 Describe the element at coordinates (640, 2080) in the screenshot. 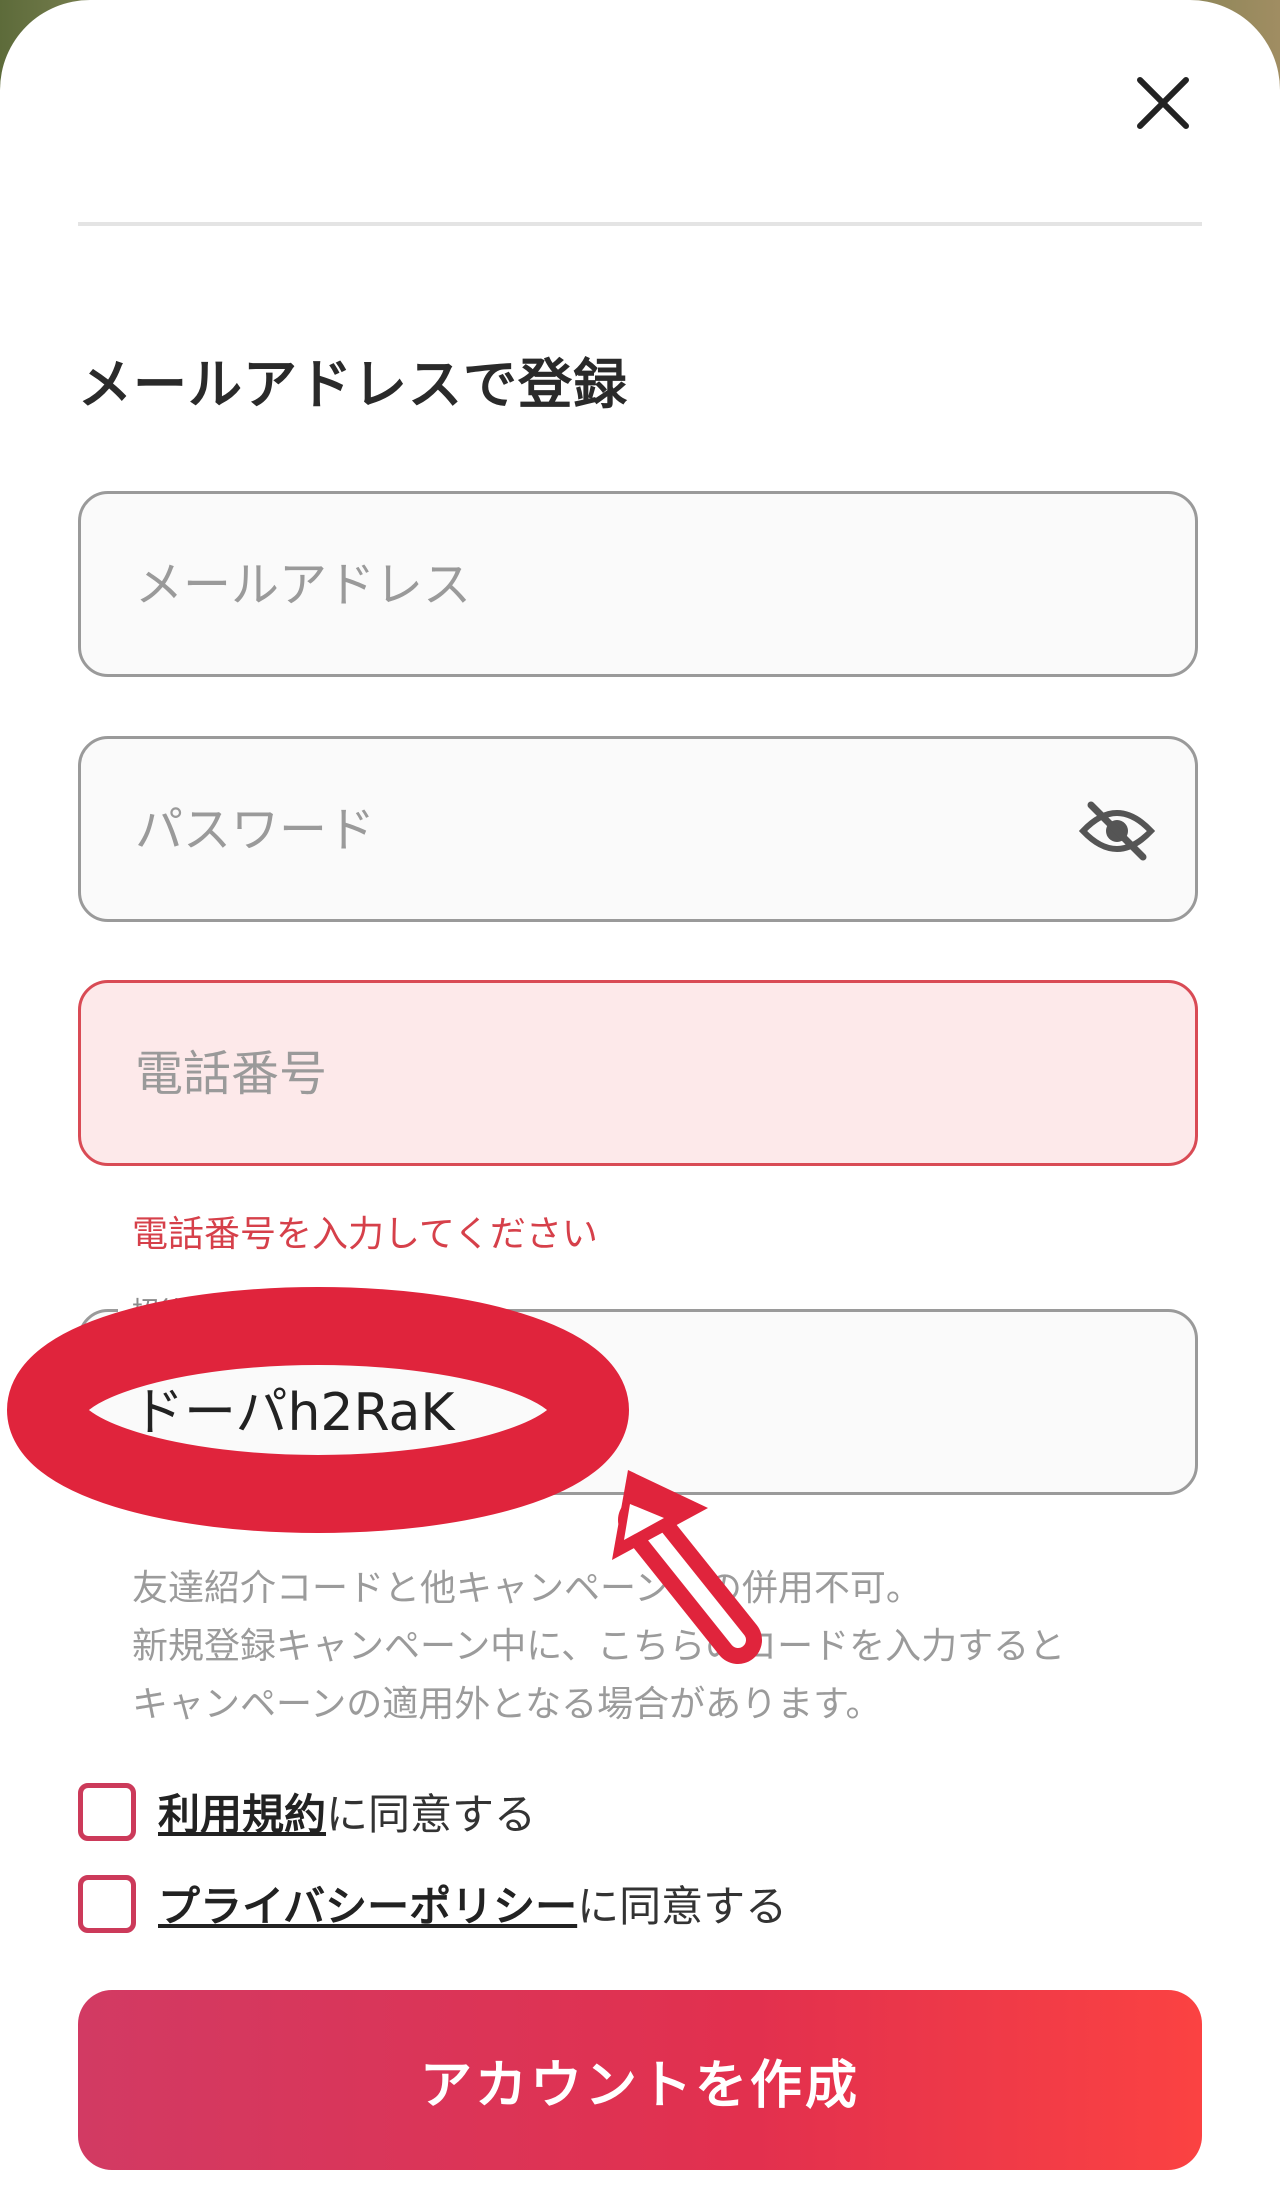

I see `create-account-button: アカウントを作成` at that location.